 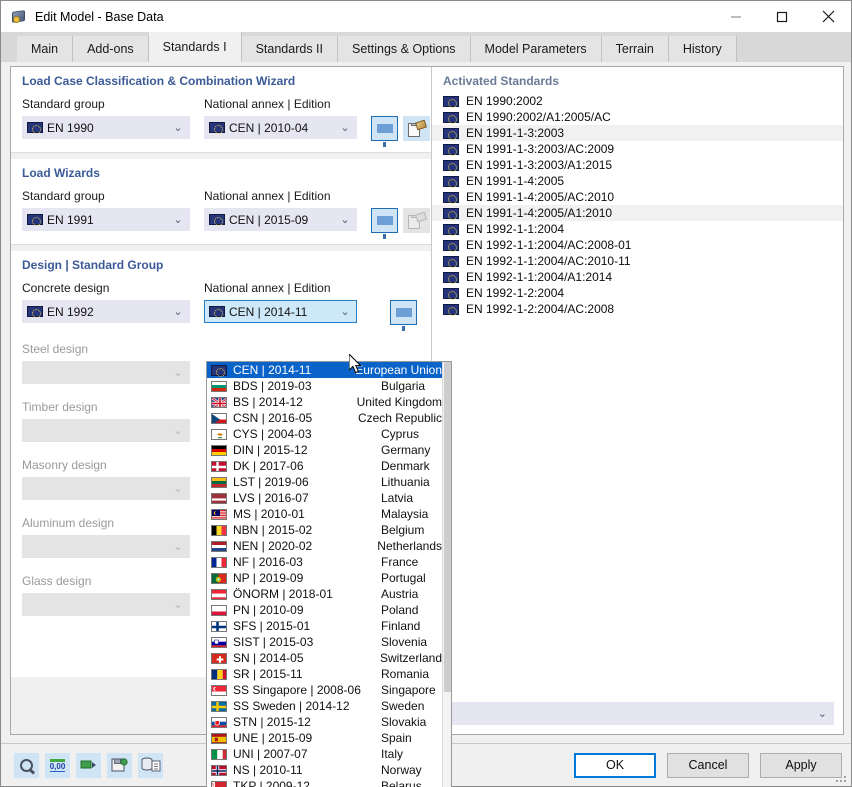 What do you see at coordinates (637, 165) in the screenshot?
I see `standard-list-item: EN 1991-1-3:2003/A1:2015` at bounding box center [637, 165].